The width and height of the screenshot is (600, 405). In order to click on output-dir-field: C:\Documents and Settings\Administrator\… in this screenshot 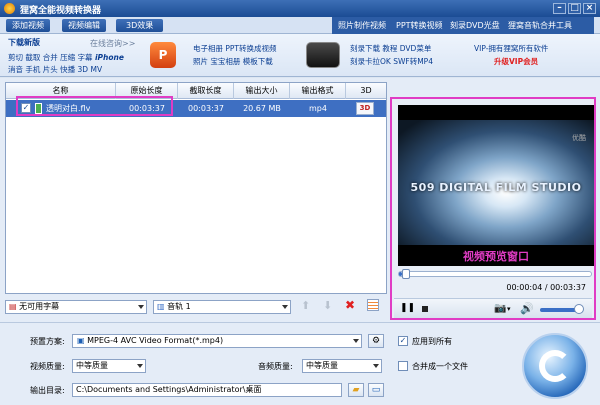, I will do `click(207, 390)`.